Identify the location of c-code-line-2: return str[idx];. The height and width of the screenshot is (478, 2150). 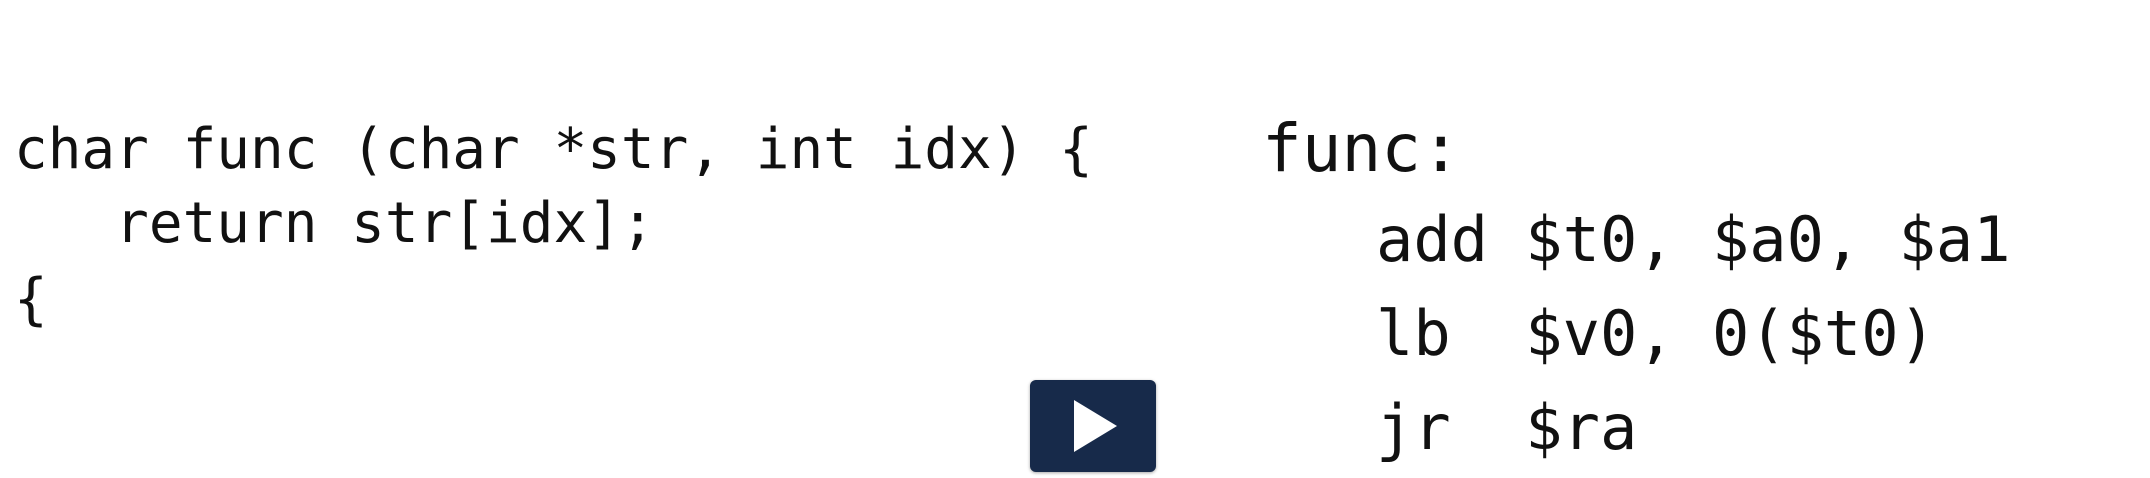
(334, 223).